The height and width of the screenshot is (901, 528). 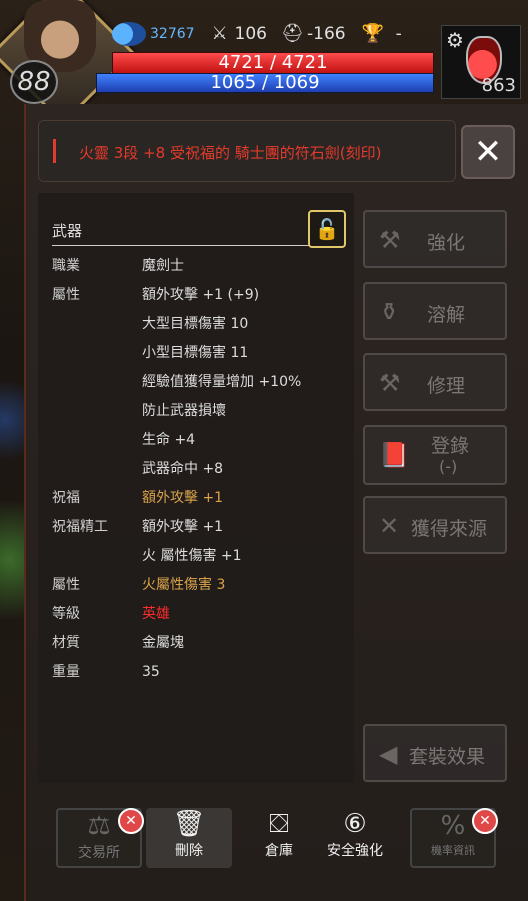 I want to click on dissolve-button: ⚱ 溶解, so click(x=435, y=311).